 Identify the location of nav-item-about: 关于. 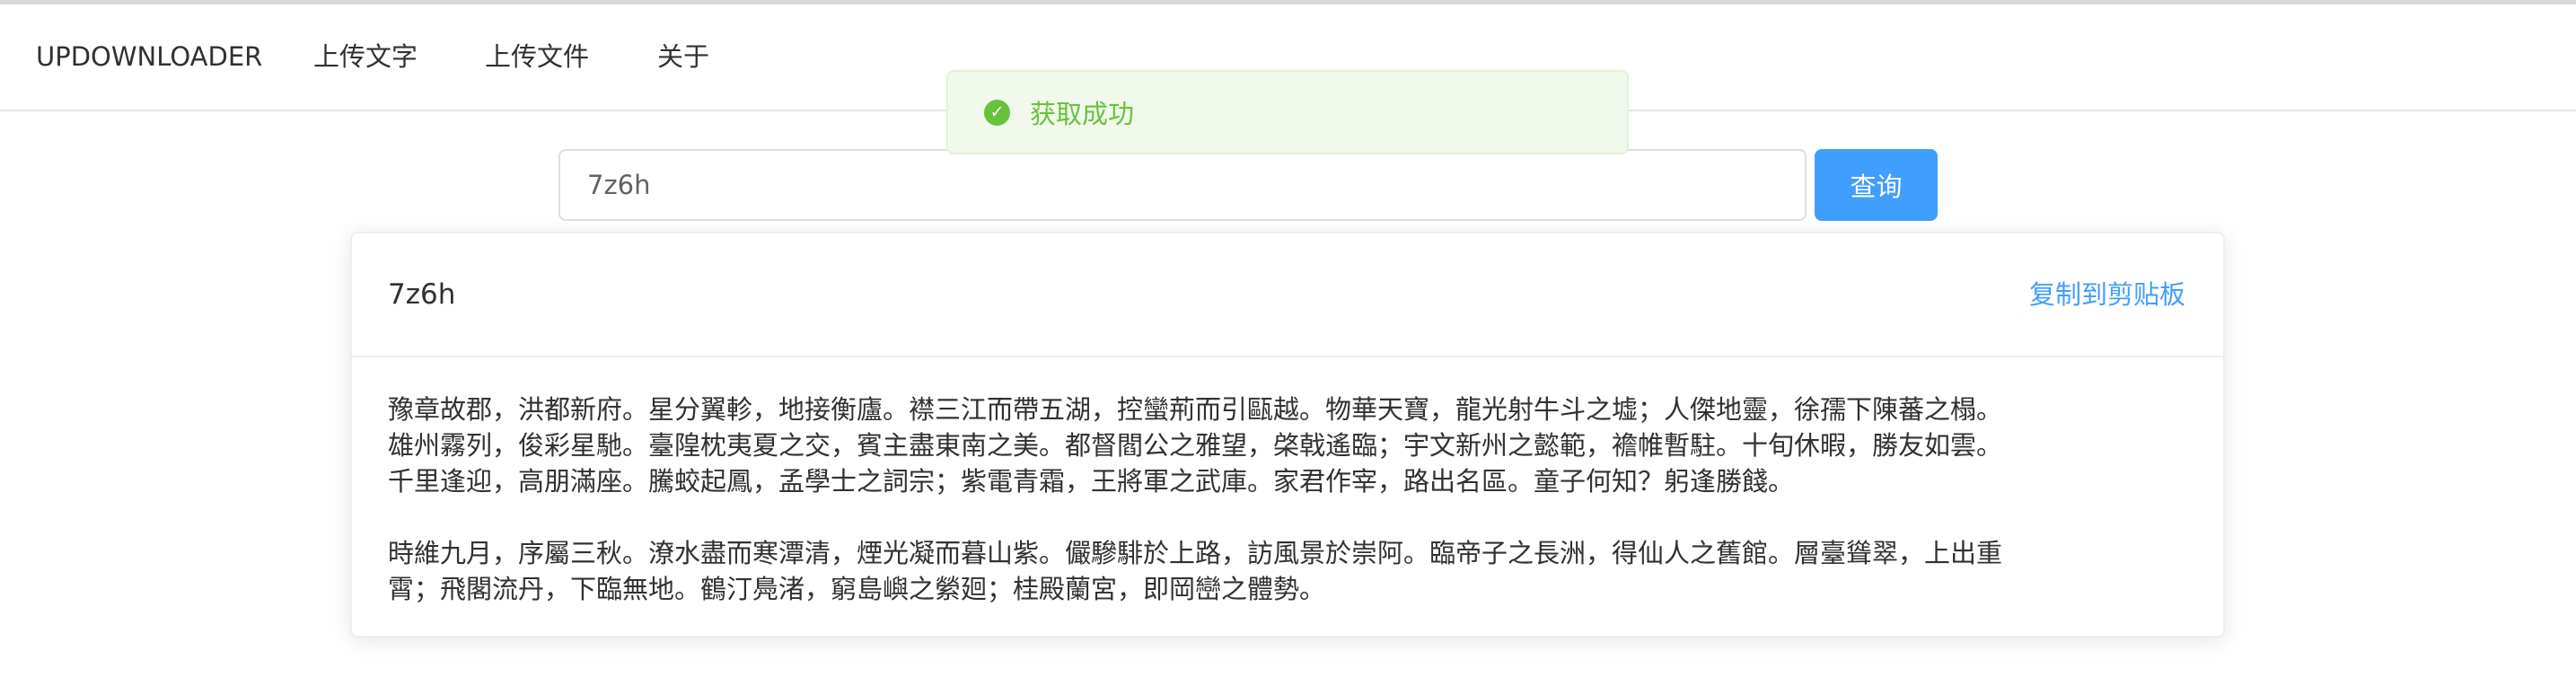
(683, 57).